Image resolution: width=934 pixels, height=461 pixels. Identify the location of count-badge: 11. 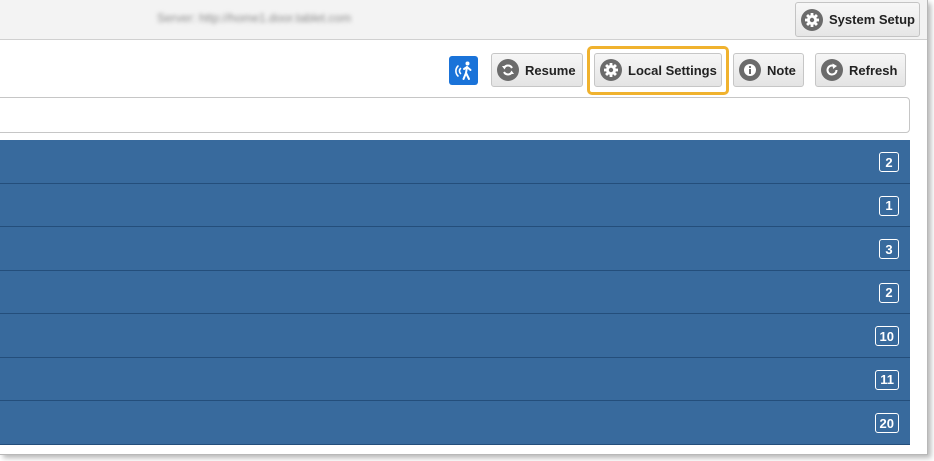
(887, 379).